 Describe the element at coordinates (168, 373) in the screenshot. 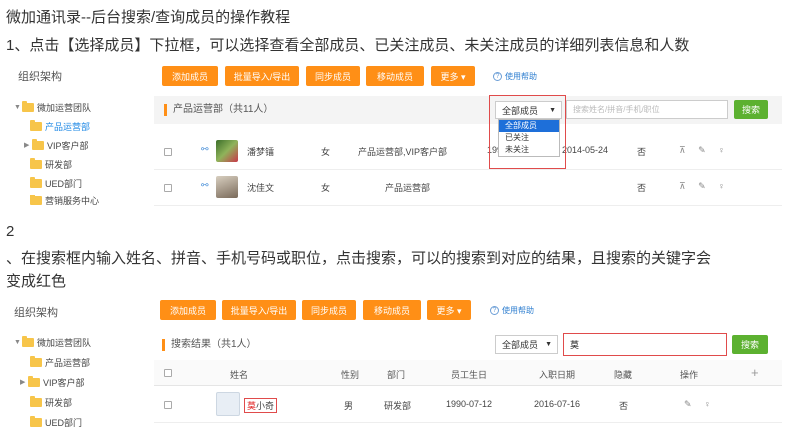

I see `select-all-checkbox` at that location.